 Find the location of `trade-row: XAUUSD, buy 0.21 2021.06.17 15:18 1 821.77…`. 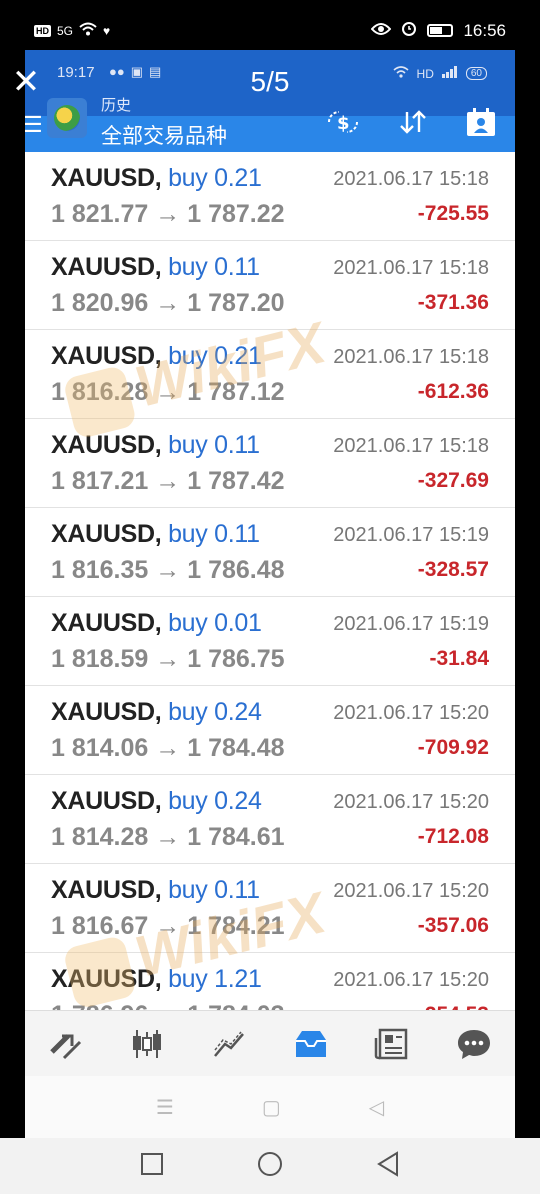

trade-row: XAUUSD, buy 0.21 2021.06.17 15:18 1 821.77… is located at coordinates (270, 196).